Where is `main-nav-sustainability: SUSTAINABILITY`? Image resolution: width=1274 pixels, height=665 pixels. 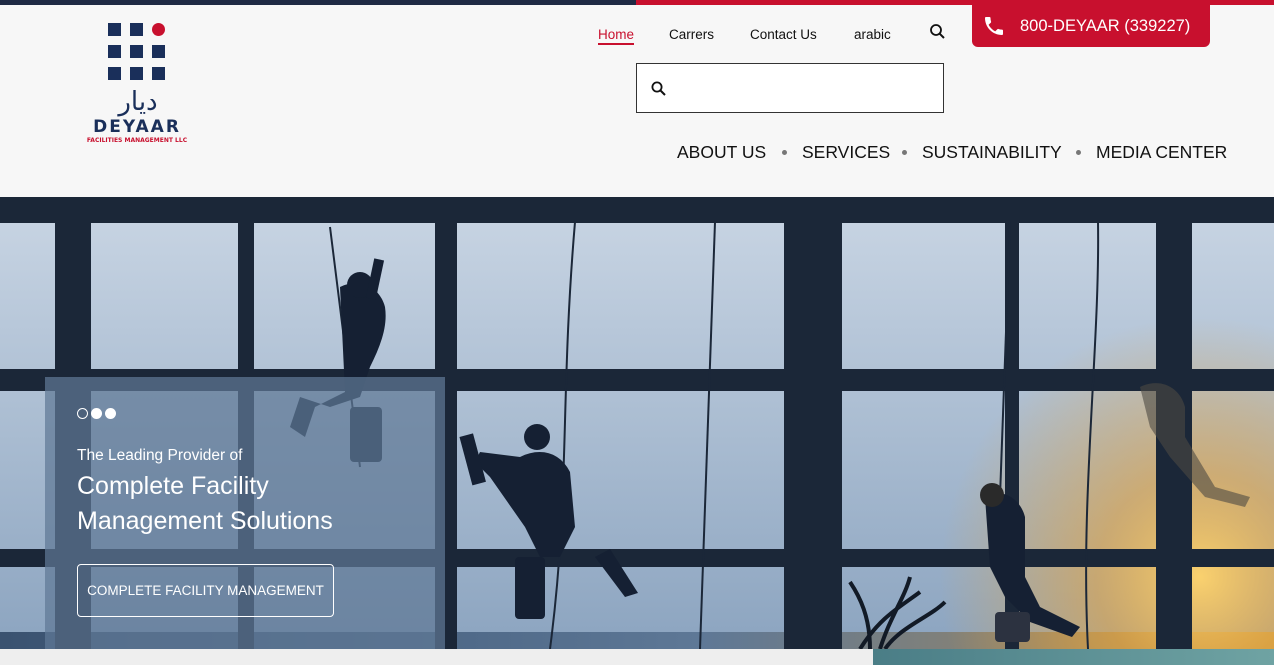
main-nav-sustainability: SUSTAINABILITY is located at coordinates (992, 152).